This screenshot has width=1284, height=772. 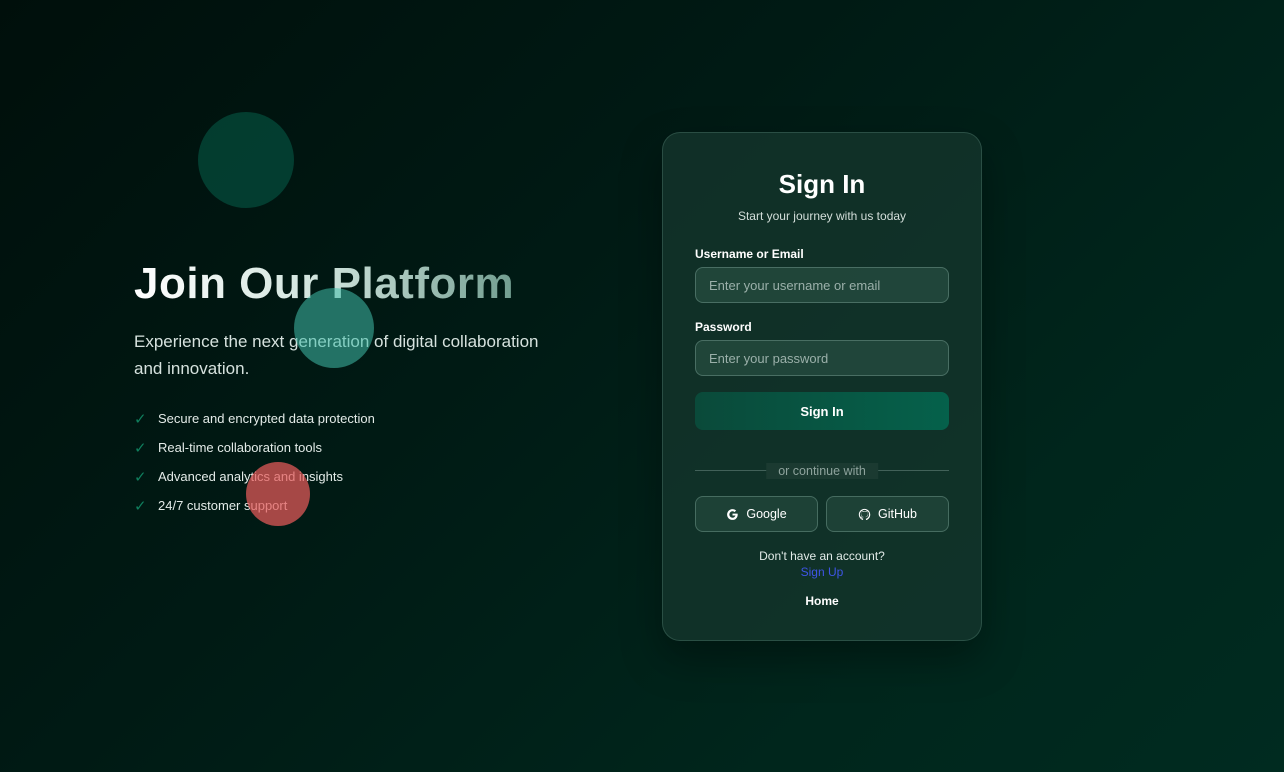 I want to click on google-login-button: Google, so click(x=756, y=514).